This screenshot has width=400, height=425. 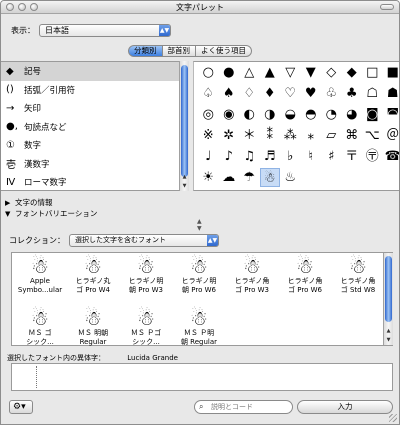 I want to click on glyph-cell: ⁎, so click(x=311, y=135).